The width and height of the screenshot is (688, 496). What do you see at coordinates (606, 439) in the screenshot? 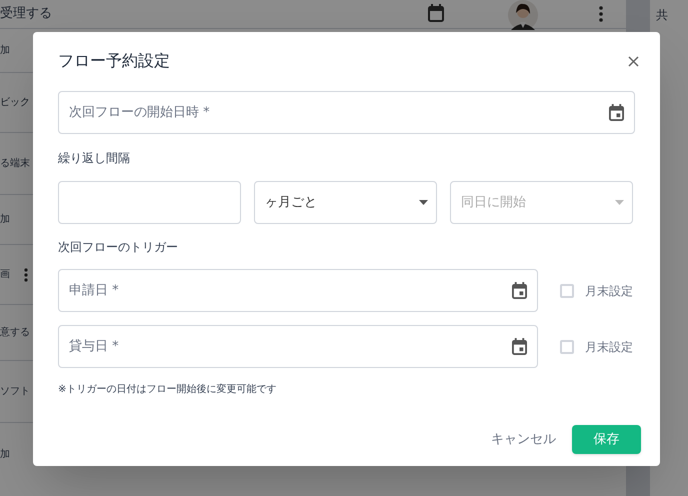
I see `save-button: 保存` at bounding box center [606, 439].